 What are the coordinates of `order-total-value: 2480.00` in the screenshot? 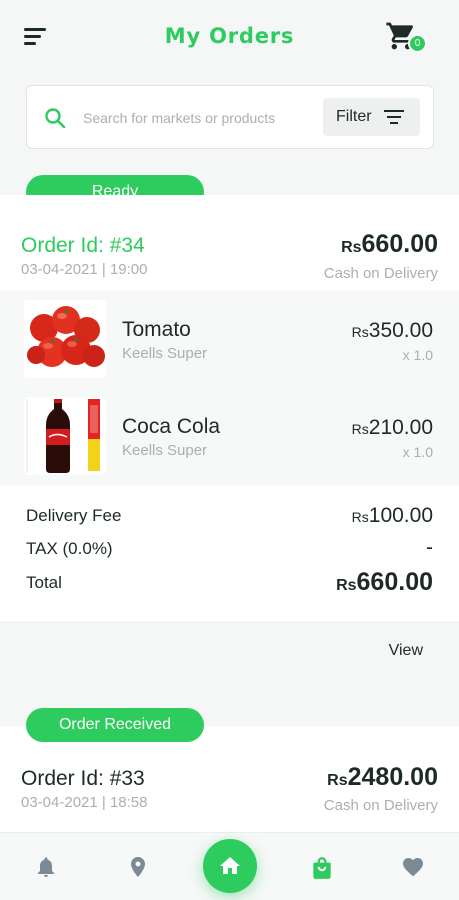 It's located at (392, 777).